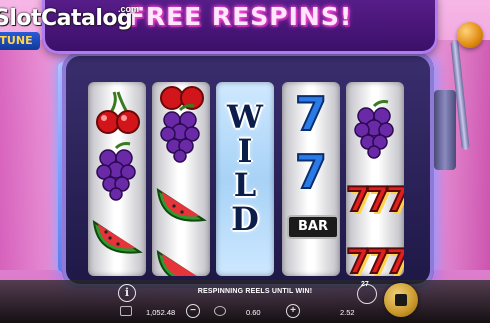  I want to click on logo-suffix: .com, so click(129, 9).